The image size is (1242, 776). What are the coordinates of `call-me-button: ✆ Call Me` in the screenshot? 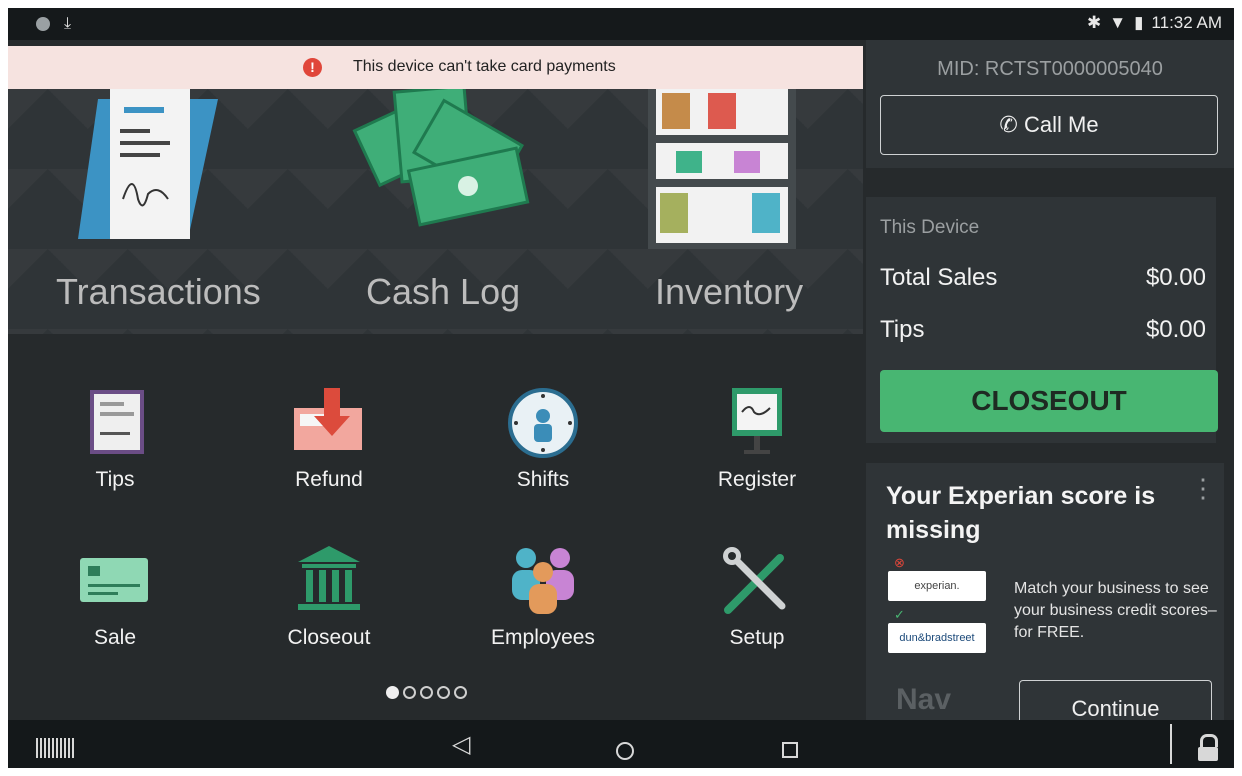 It's located at (1049, 125).